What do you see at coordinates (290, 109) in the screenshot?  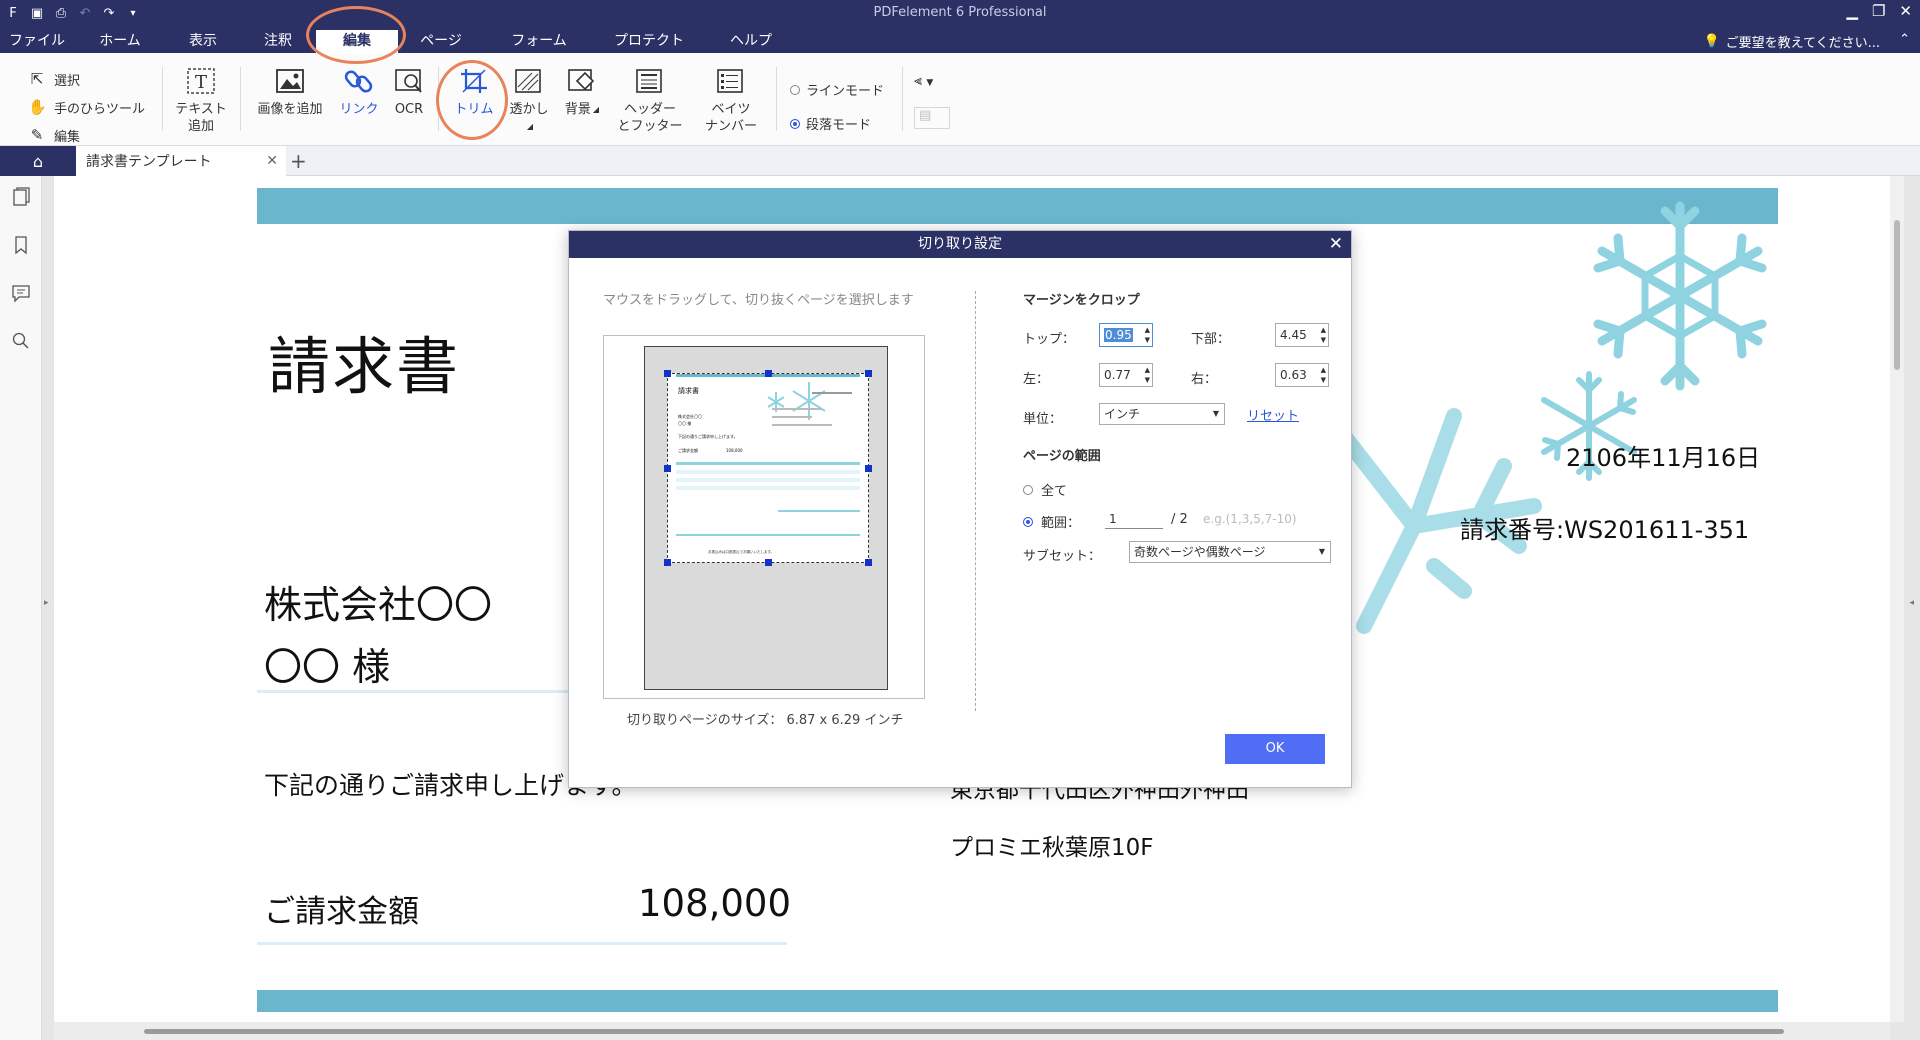 I see `add-image-label: 画像を追加` at bounding box center [290, 109].